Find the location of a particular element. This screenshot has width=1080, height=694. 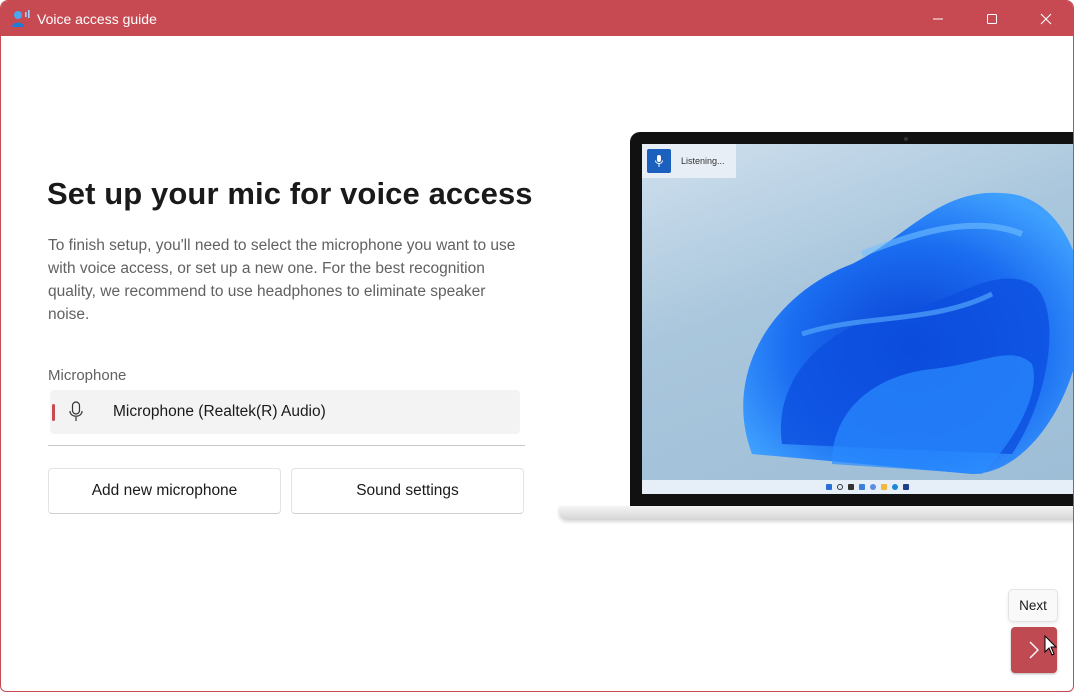

store-icon is located at coordinates (905, 487).